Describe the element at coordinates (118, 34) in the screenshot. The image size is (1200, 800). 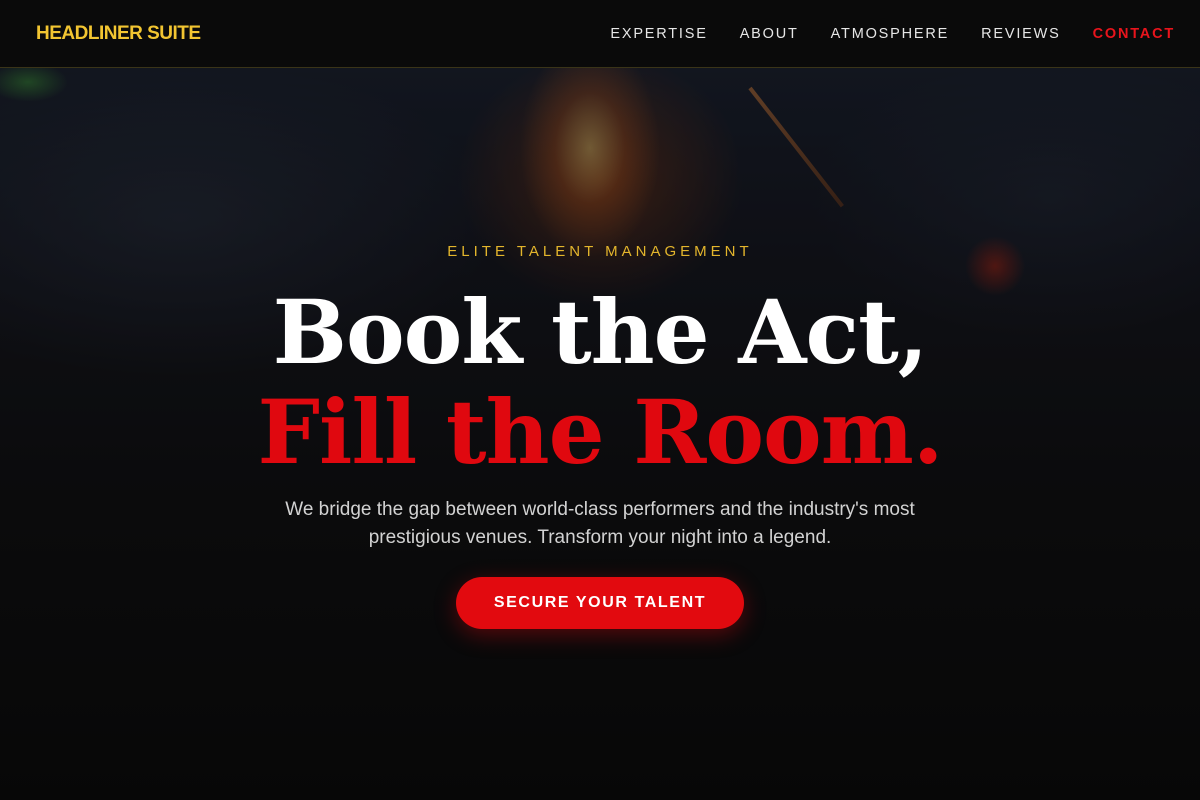
I see `brand-logo: HEADLINER SUITE` at that location.